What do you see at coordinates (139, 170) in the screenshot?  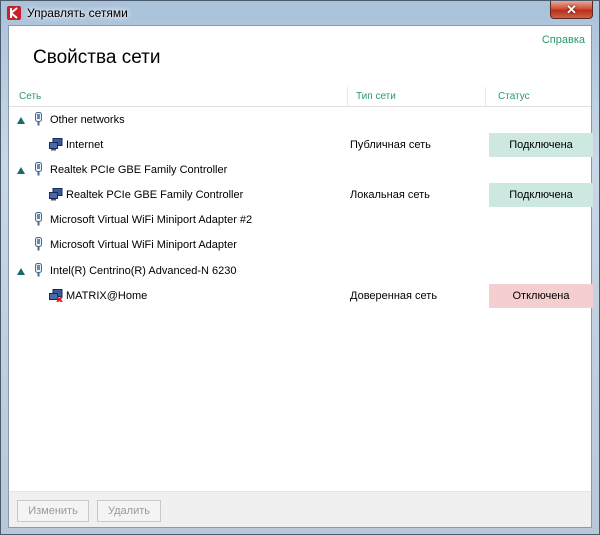 I see `adapter-name: Realtek PCIe GBE Family Controller` at bounding box center [139, 170].